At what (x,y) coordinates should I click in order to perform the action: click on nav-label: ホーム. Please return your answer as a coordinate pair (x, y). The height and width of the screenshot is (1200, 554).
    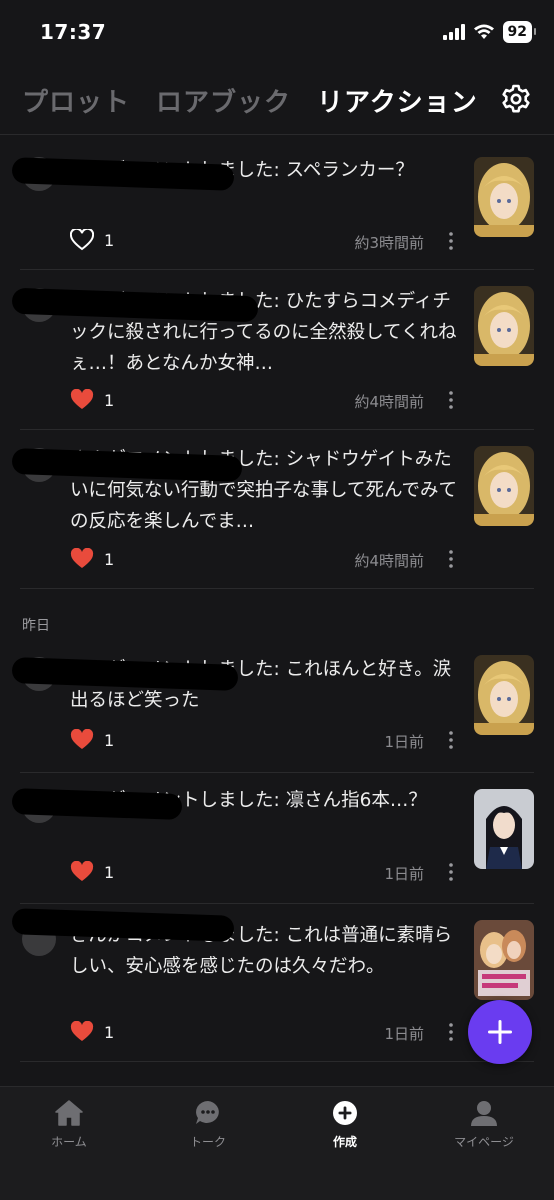
    Looking at the image, I should click on (69, 1142).